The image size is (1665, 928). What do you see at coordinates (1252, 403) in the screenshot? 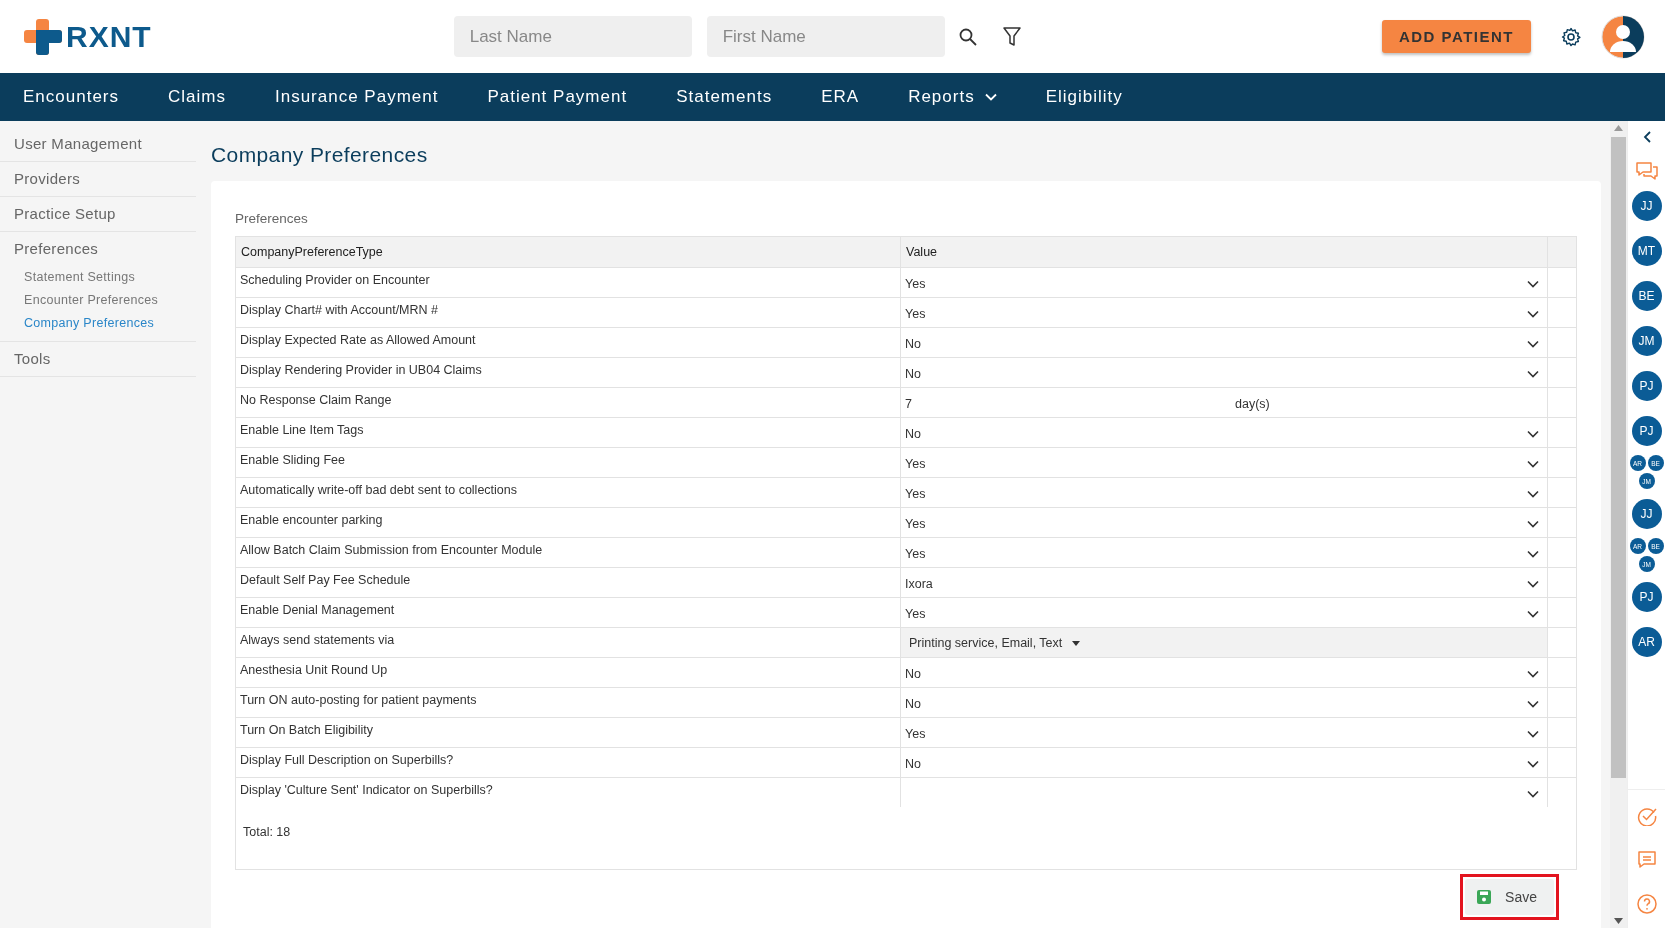
I see `unit-label: day(s)` at bounding box center [1252, 403].